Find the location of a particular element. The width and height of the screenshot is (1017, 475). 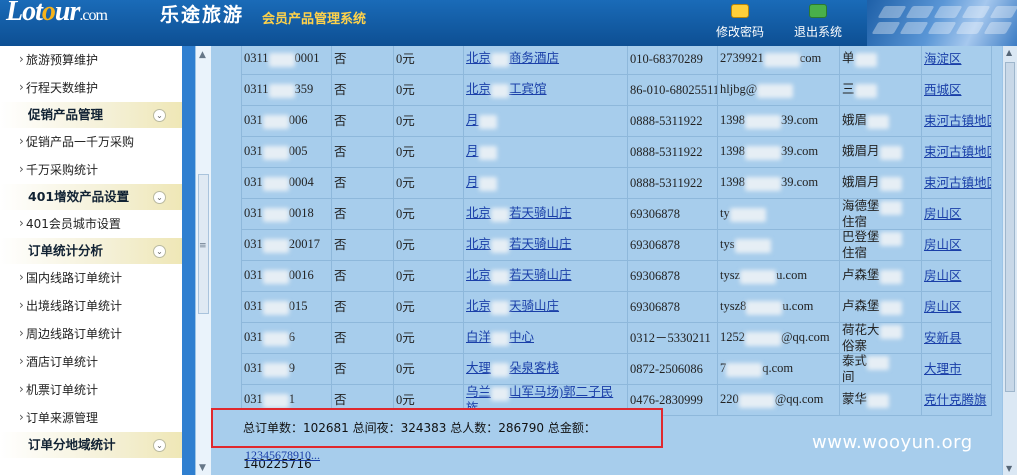

sidebar-item: 机票订单统计 is located at coordinates (91, 389).